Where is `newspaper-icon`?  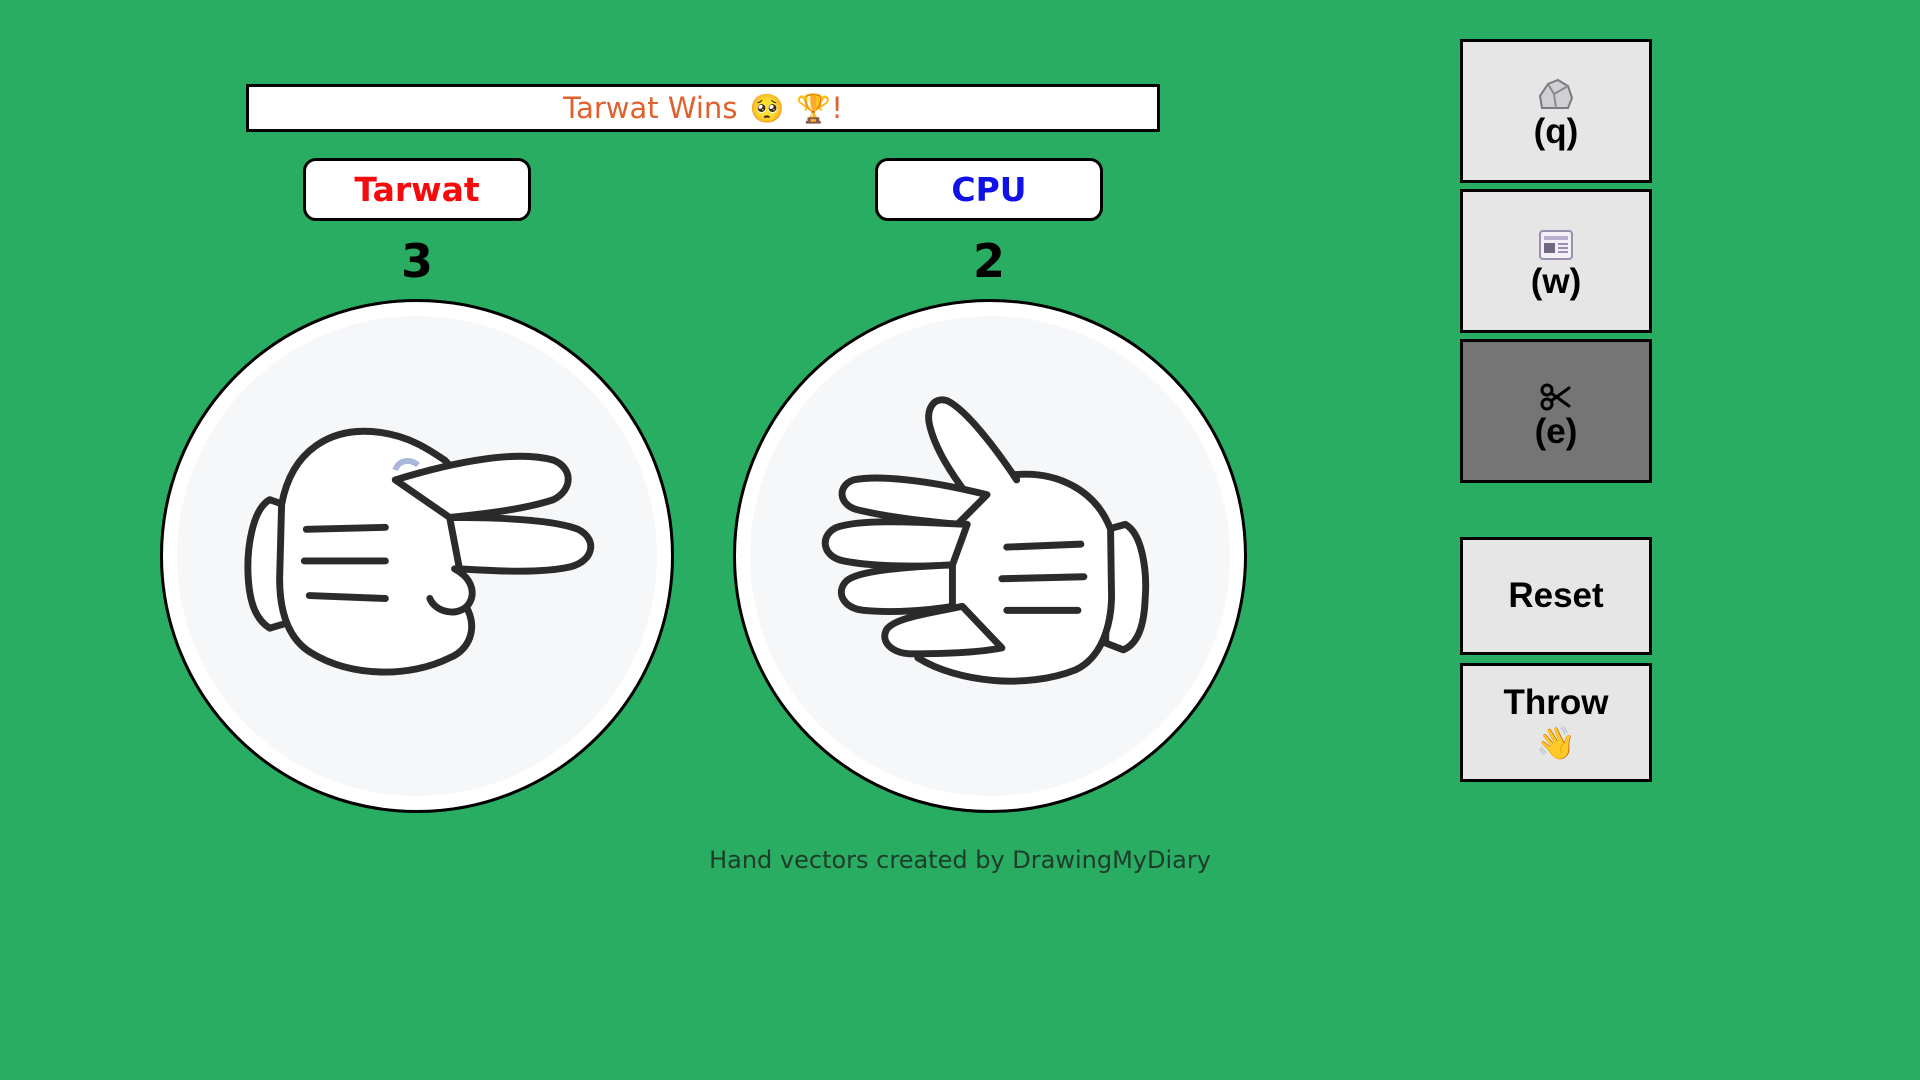
newspaper-icon is located at coordinates (1556, 241).